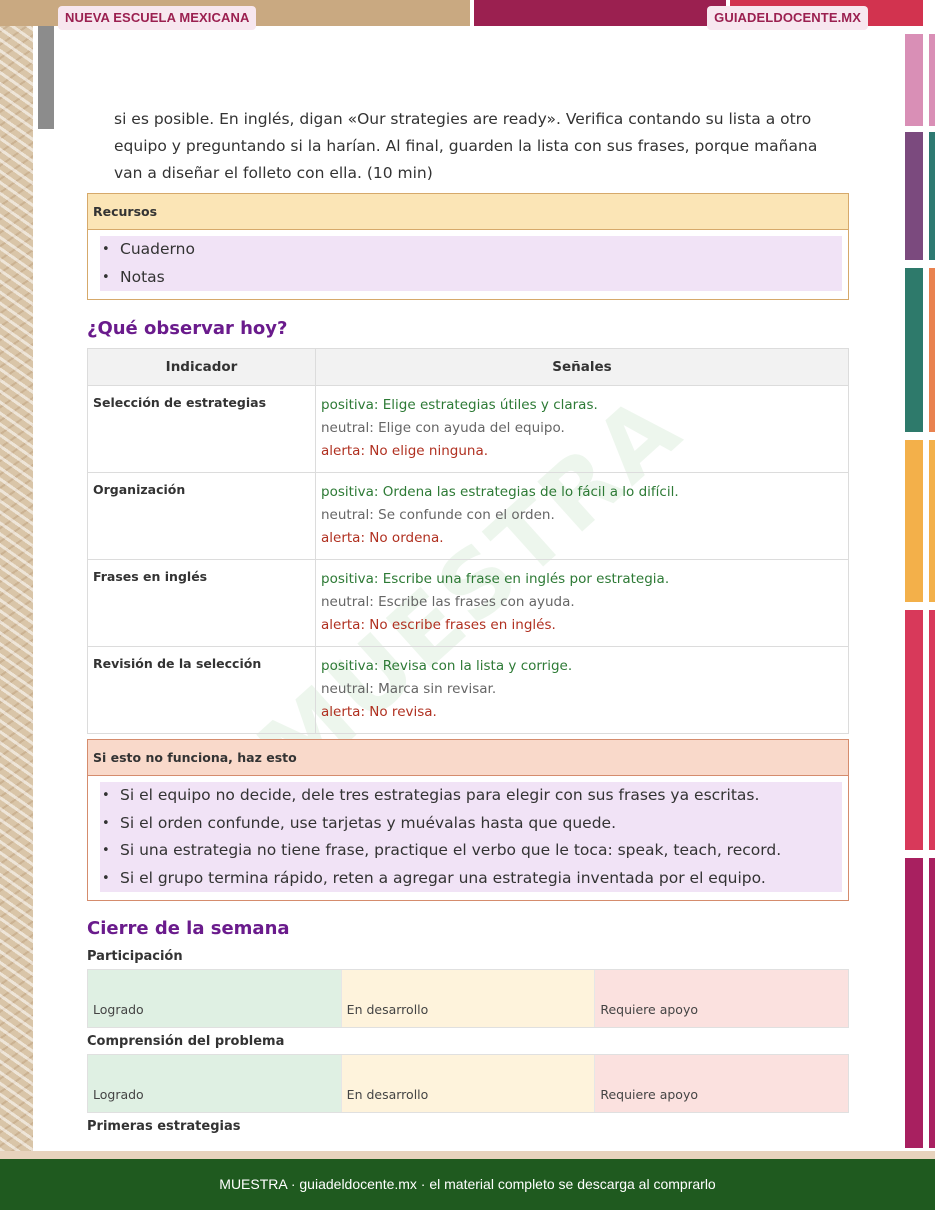 This screenshot has height=1210, width=935. Describe the element at coordinates (186, 1041) in the screenshot. I see `criterion-label: Comprensión del problema` at that location.